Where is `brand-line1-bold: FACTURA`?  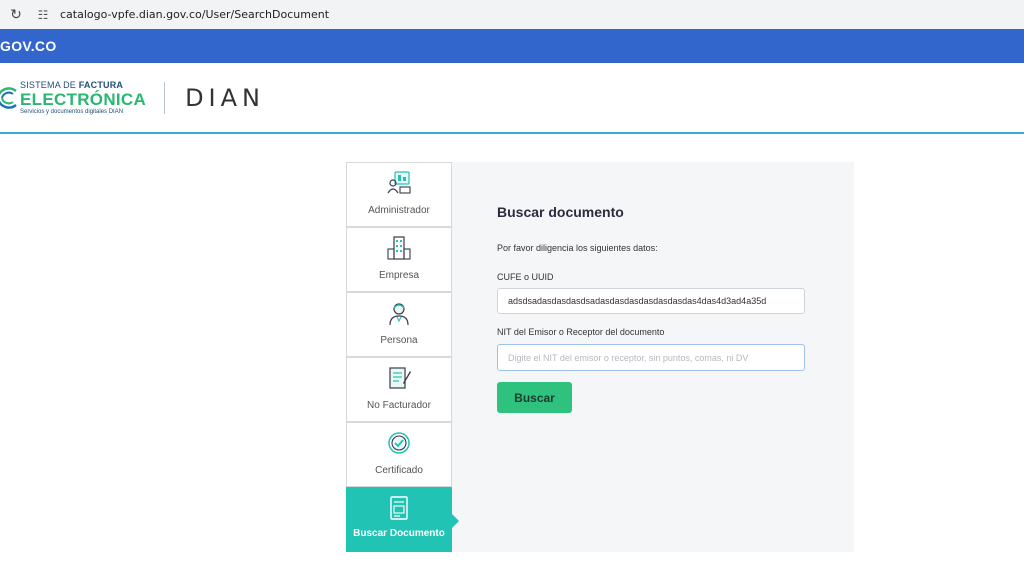
brand-line1-bold: FACTURA is located at coordinates (101, 84).